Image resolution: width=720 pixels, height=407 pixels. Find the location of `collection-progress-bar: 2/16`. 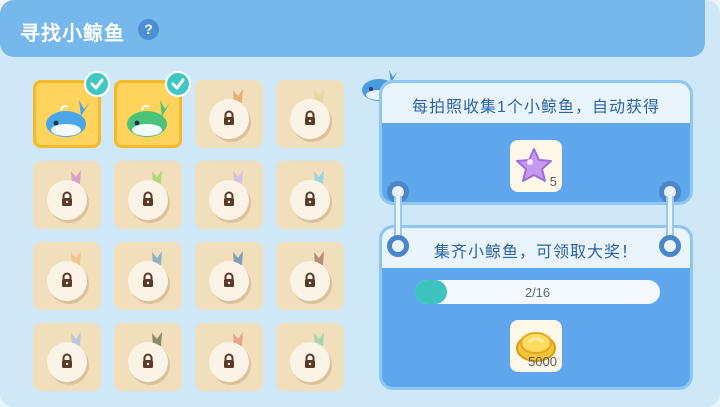

collection-progress-bar: 2/16 is located at coordinates (537, 292).